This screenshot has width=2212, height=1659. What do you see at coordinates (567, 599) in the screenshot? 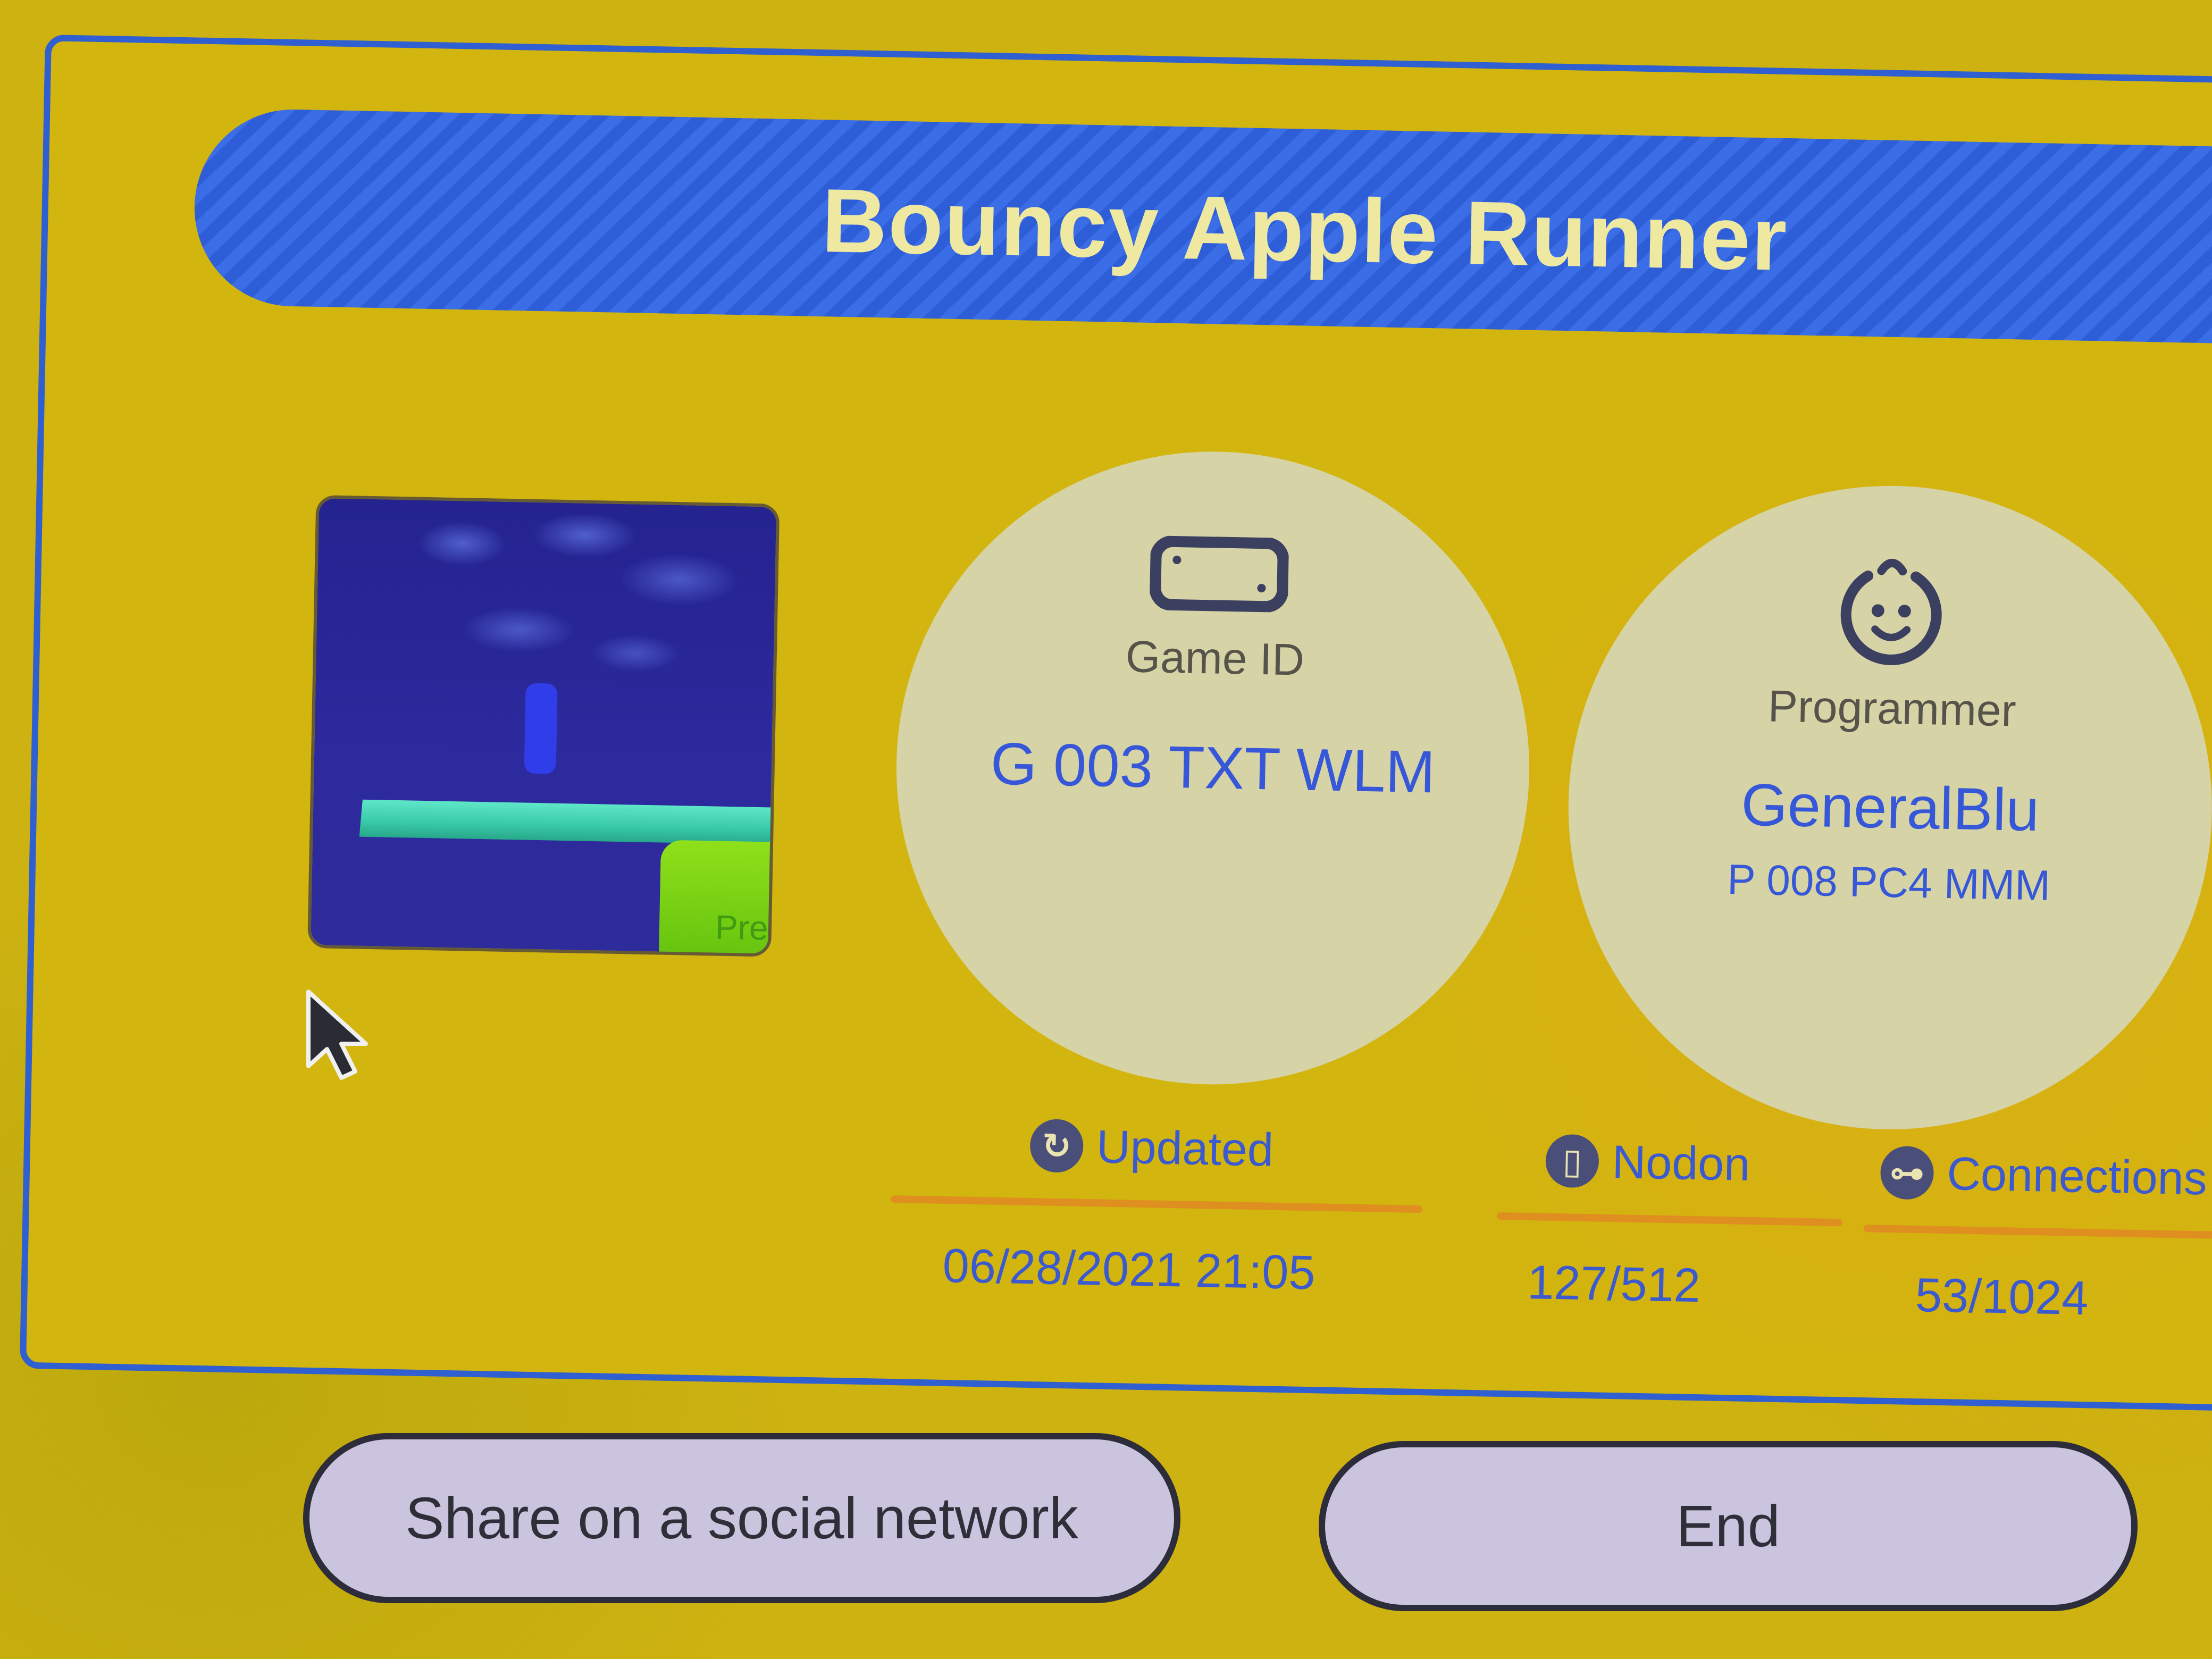
I see `thumbnail-clouds` at bounding box center [567, 599].